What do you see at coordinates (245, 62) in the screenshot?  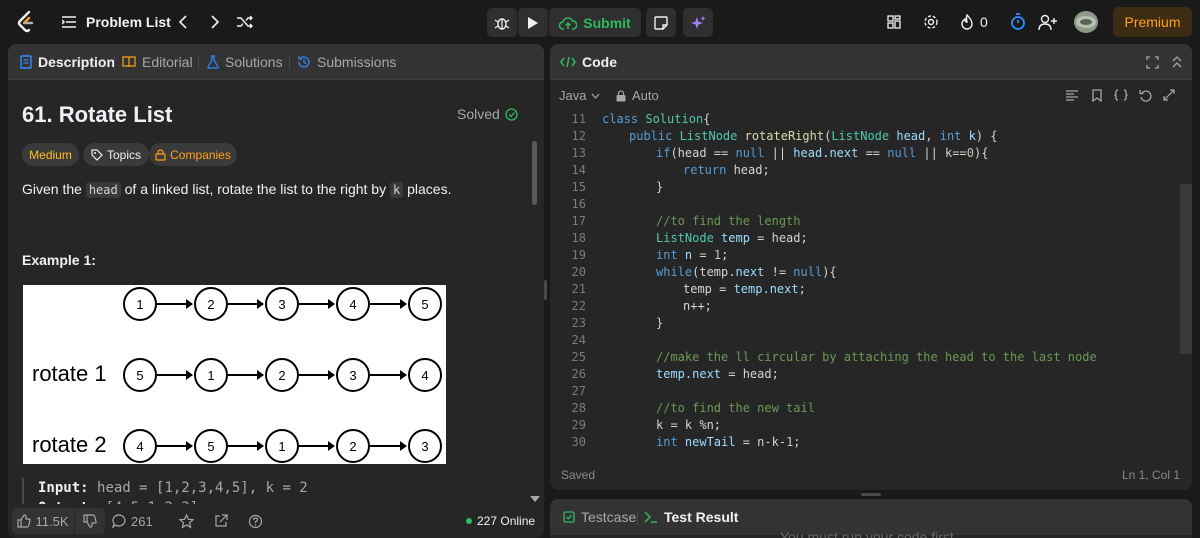 I see `tab-solutions: Solutions` at bounding box center [245, 62].